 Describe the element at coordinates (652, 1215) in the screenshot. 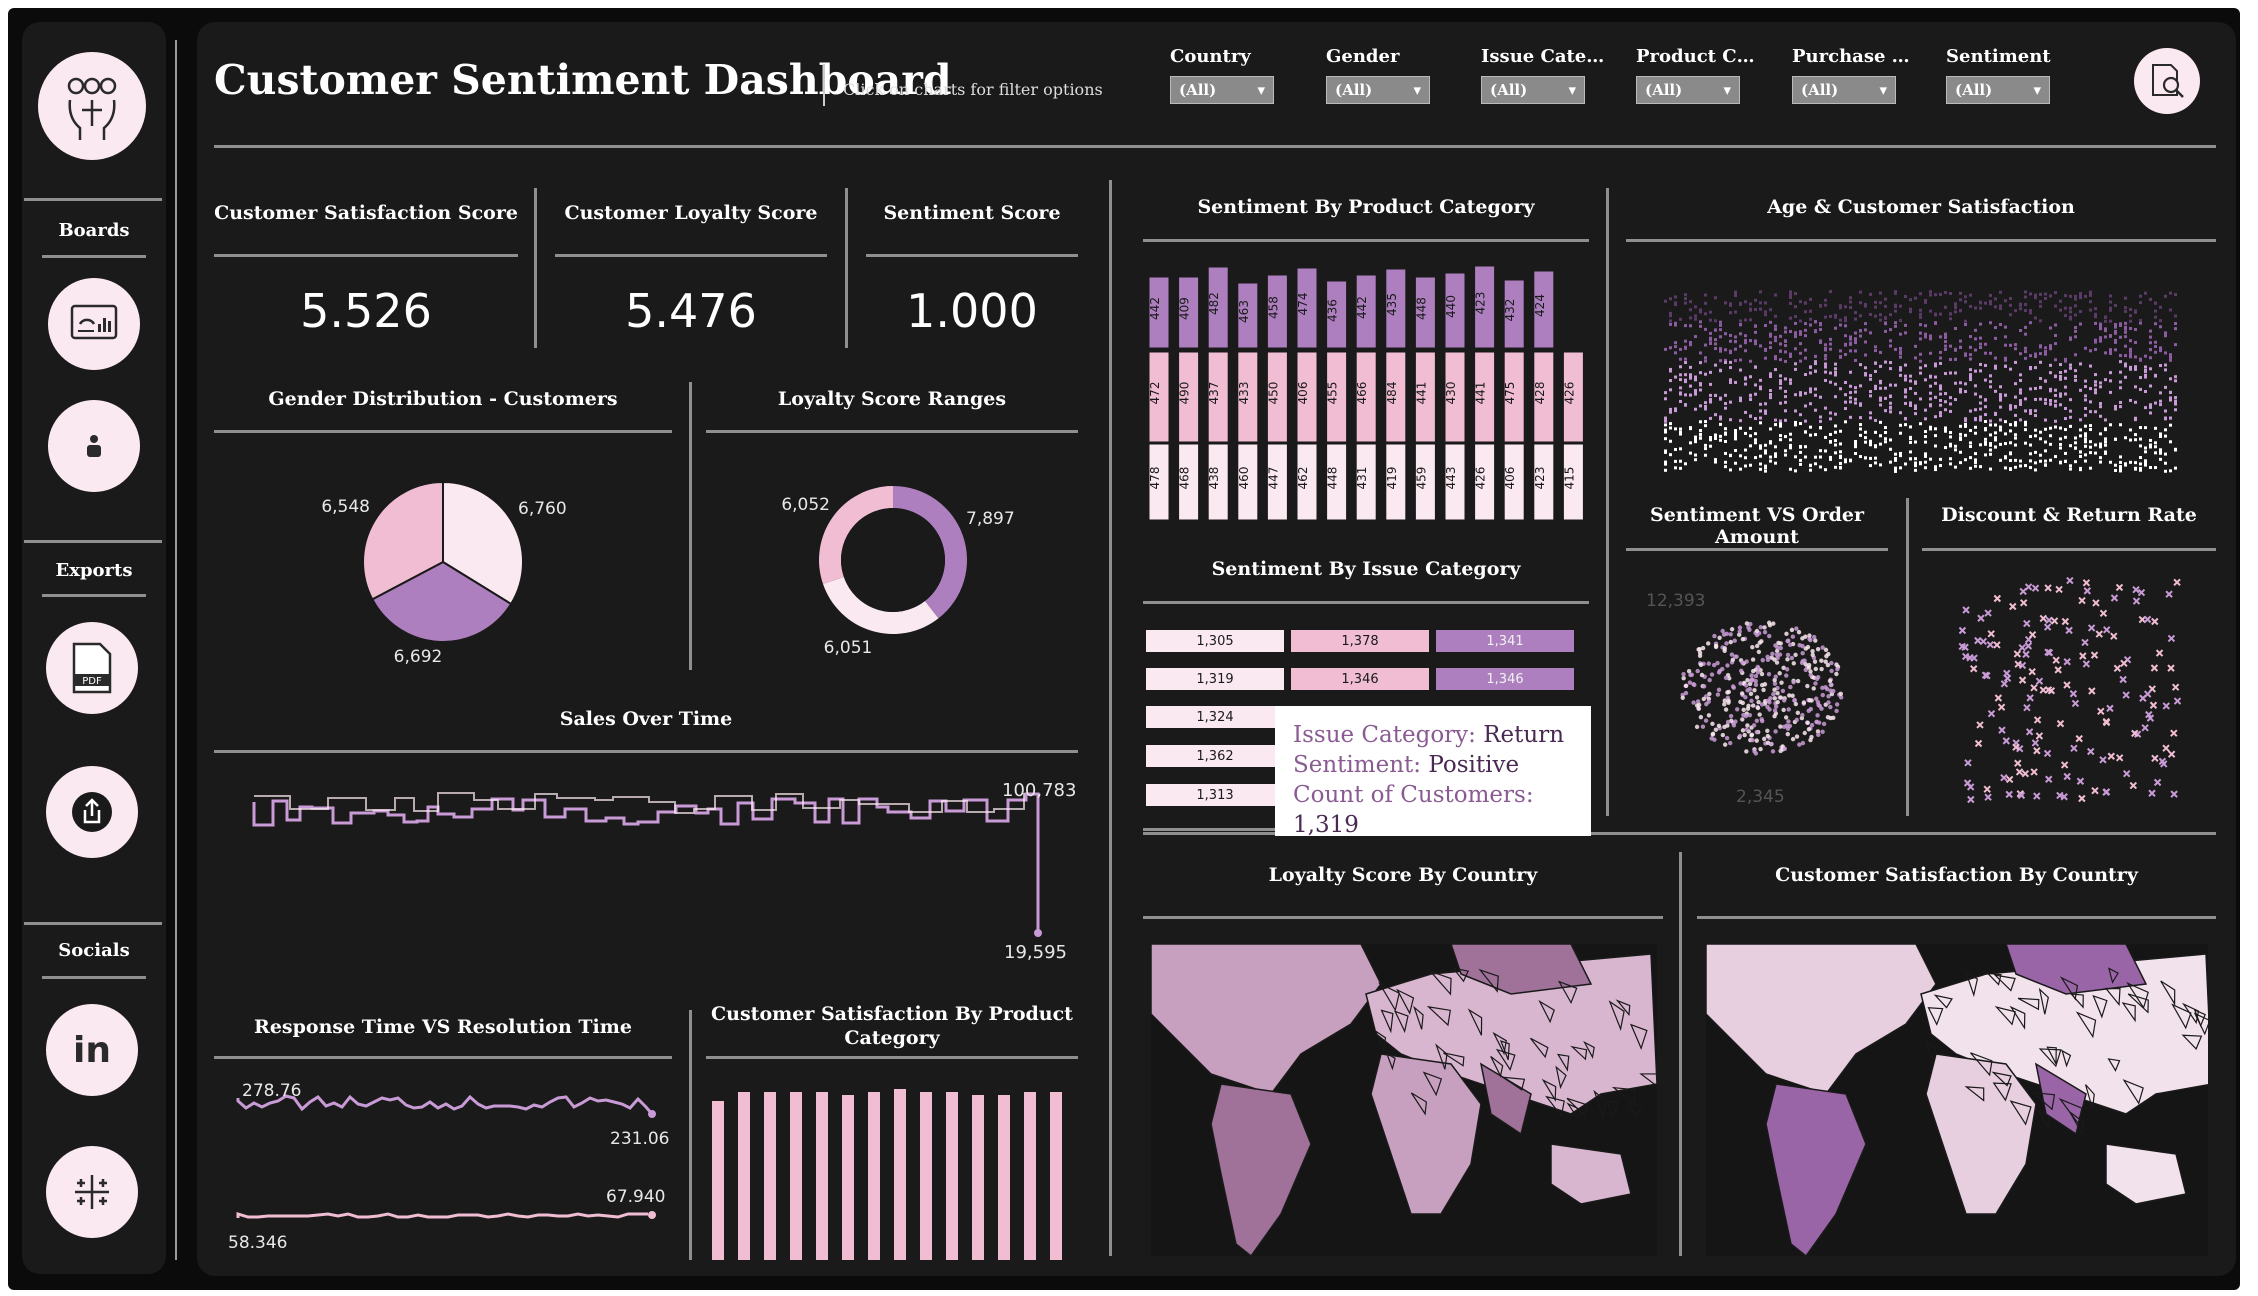

I see `resolution-end-point` at that location.